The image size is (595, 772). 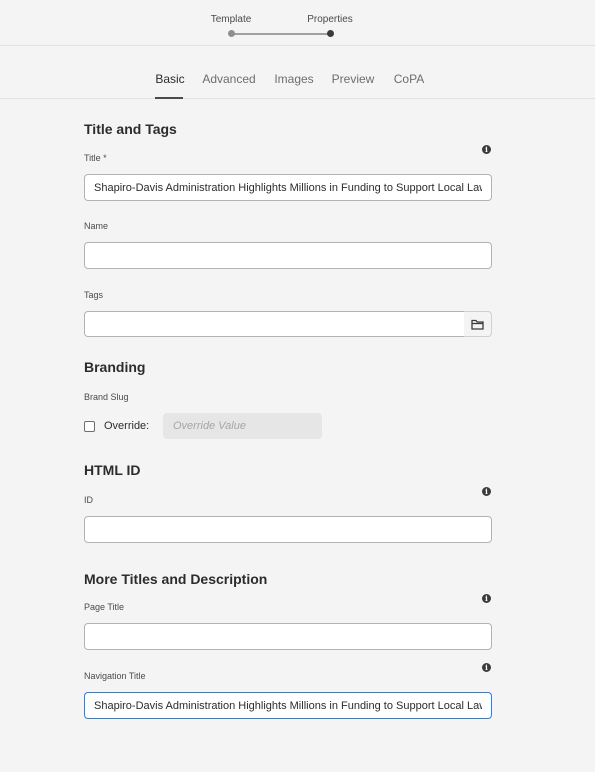 I want to click on step-properties-dot, so click(x=330, y=33).